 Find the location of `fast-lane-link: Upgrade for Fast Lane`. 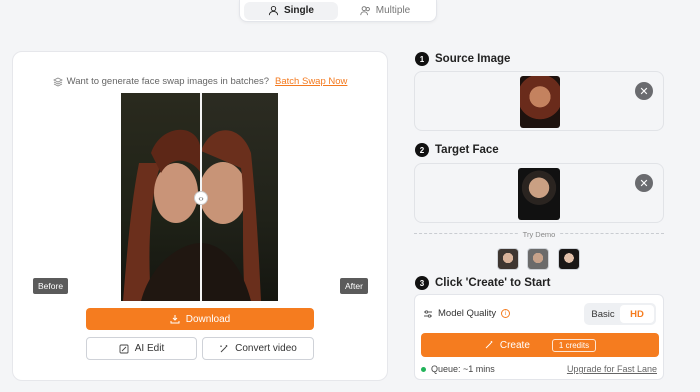

fast-lane-link: Upgrade for Fast Lane is located at coordinates (612, 369).